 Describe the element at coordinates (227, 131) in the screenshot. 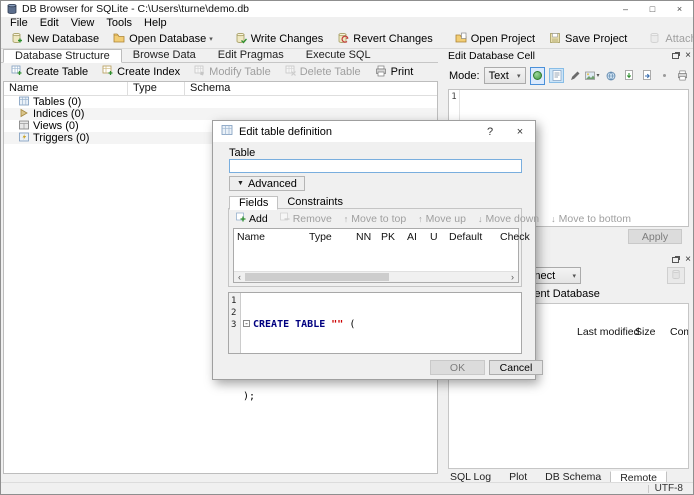

I see `dialog-icon` at that location.